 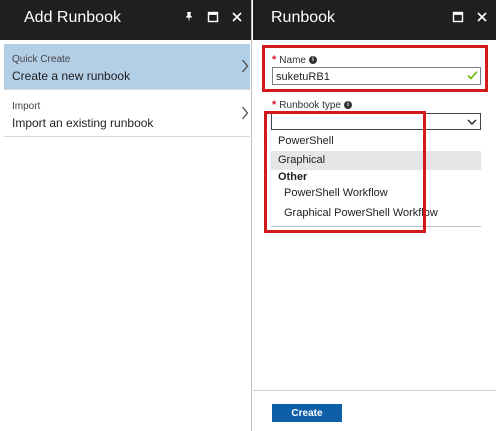 What do you see at coordinates (374, 390) in the screenshot?
I see `footer-divider` at bounding box center [374, 390].